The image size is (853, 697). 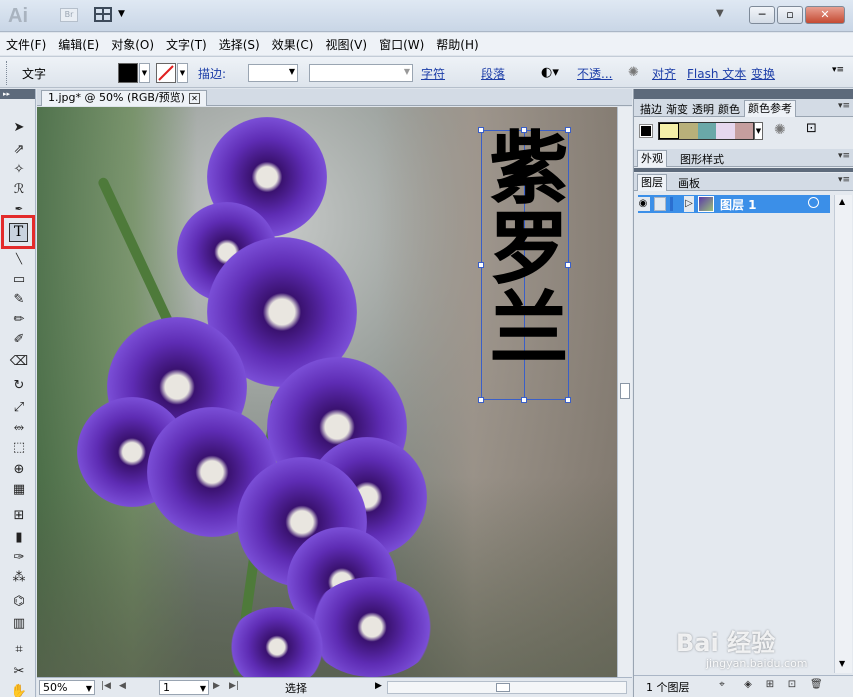 What do you see at coordinates (124, 98) in the screenshot?
I see `document-tab: 1.jpg* @ 50% (RGB/预览) ✕` at bounding box center [124, 98].